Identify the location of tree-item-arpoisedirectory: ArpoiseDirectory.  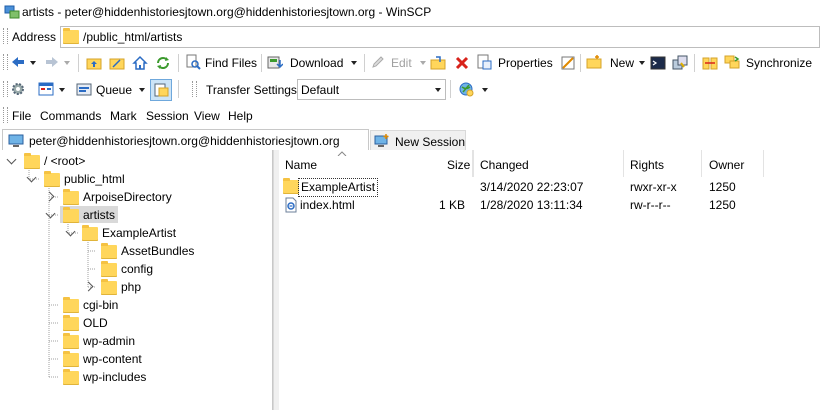
(136, 197).